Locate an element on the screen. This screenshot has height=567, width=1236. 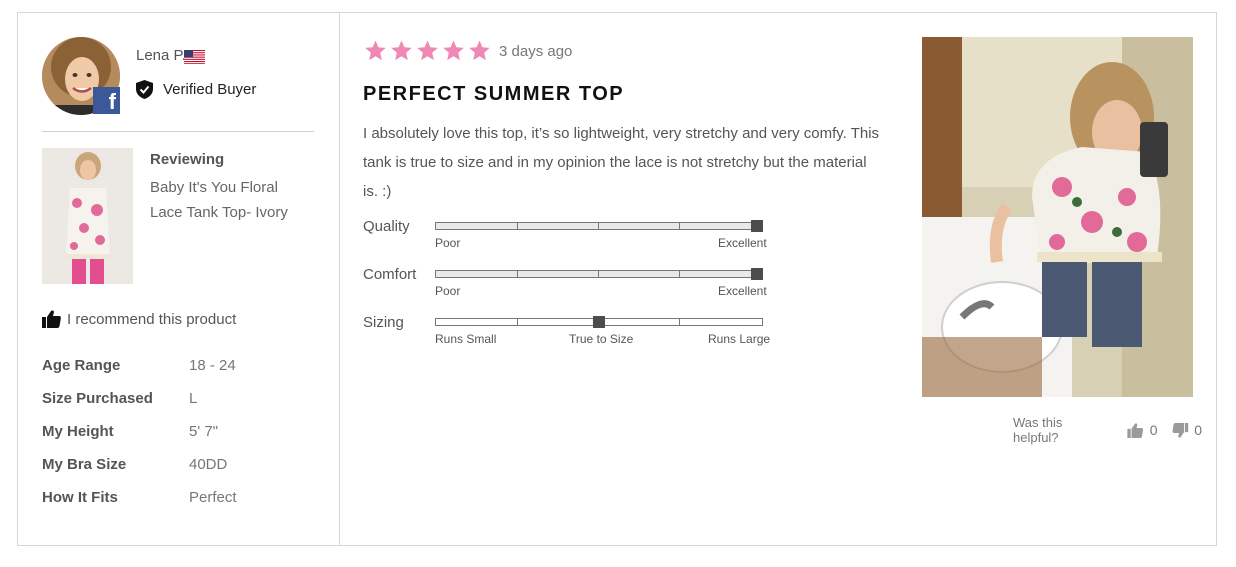
attribute-row: My Height 5' 7" is located at coordinates (139, 431).